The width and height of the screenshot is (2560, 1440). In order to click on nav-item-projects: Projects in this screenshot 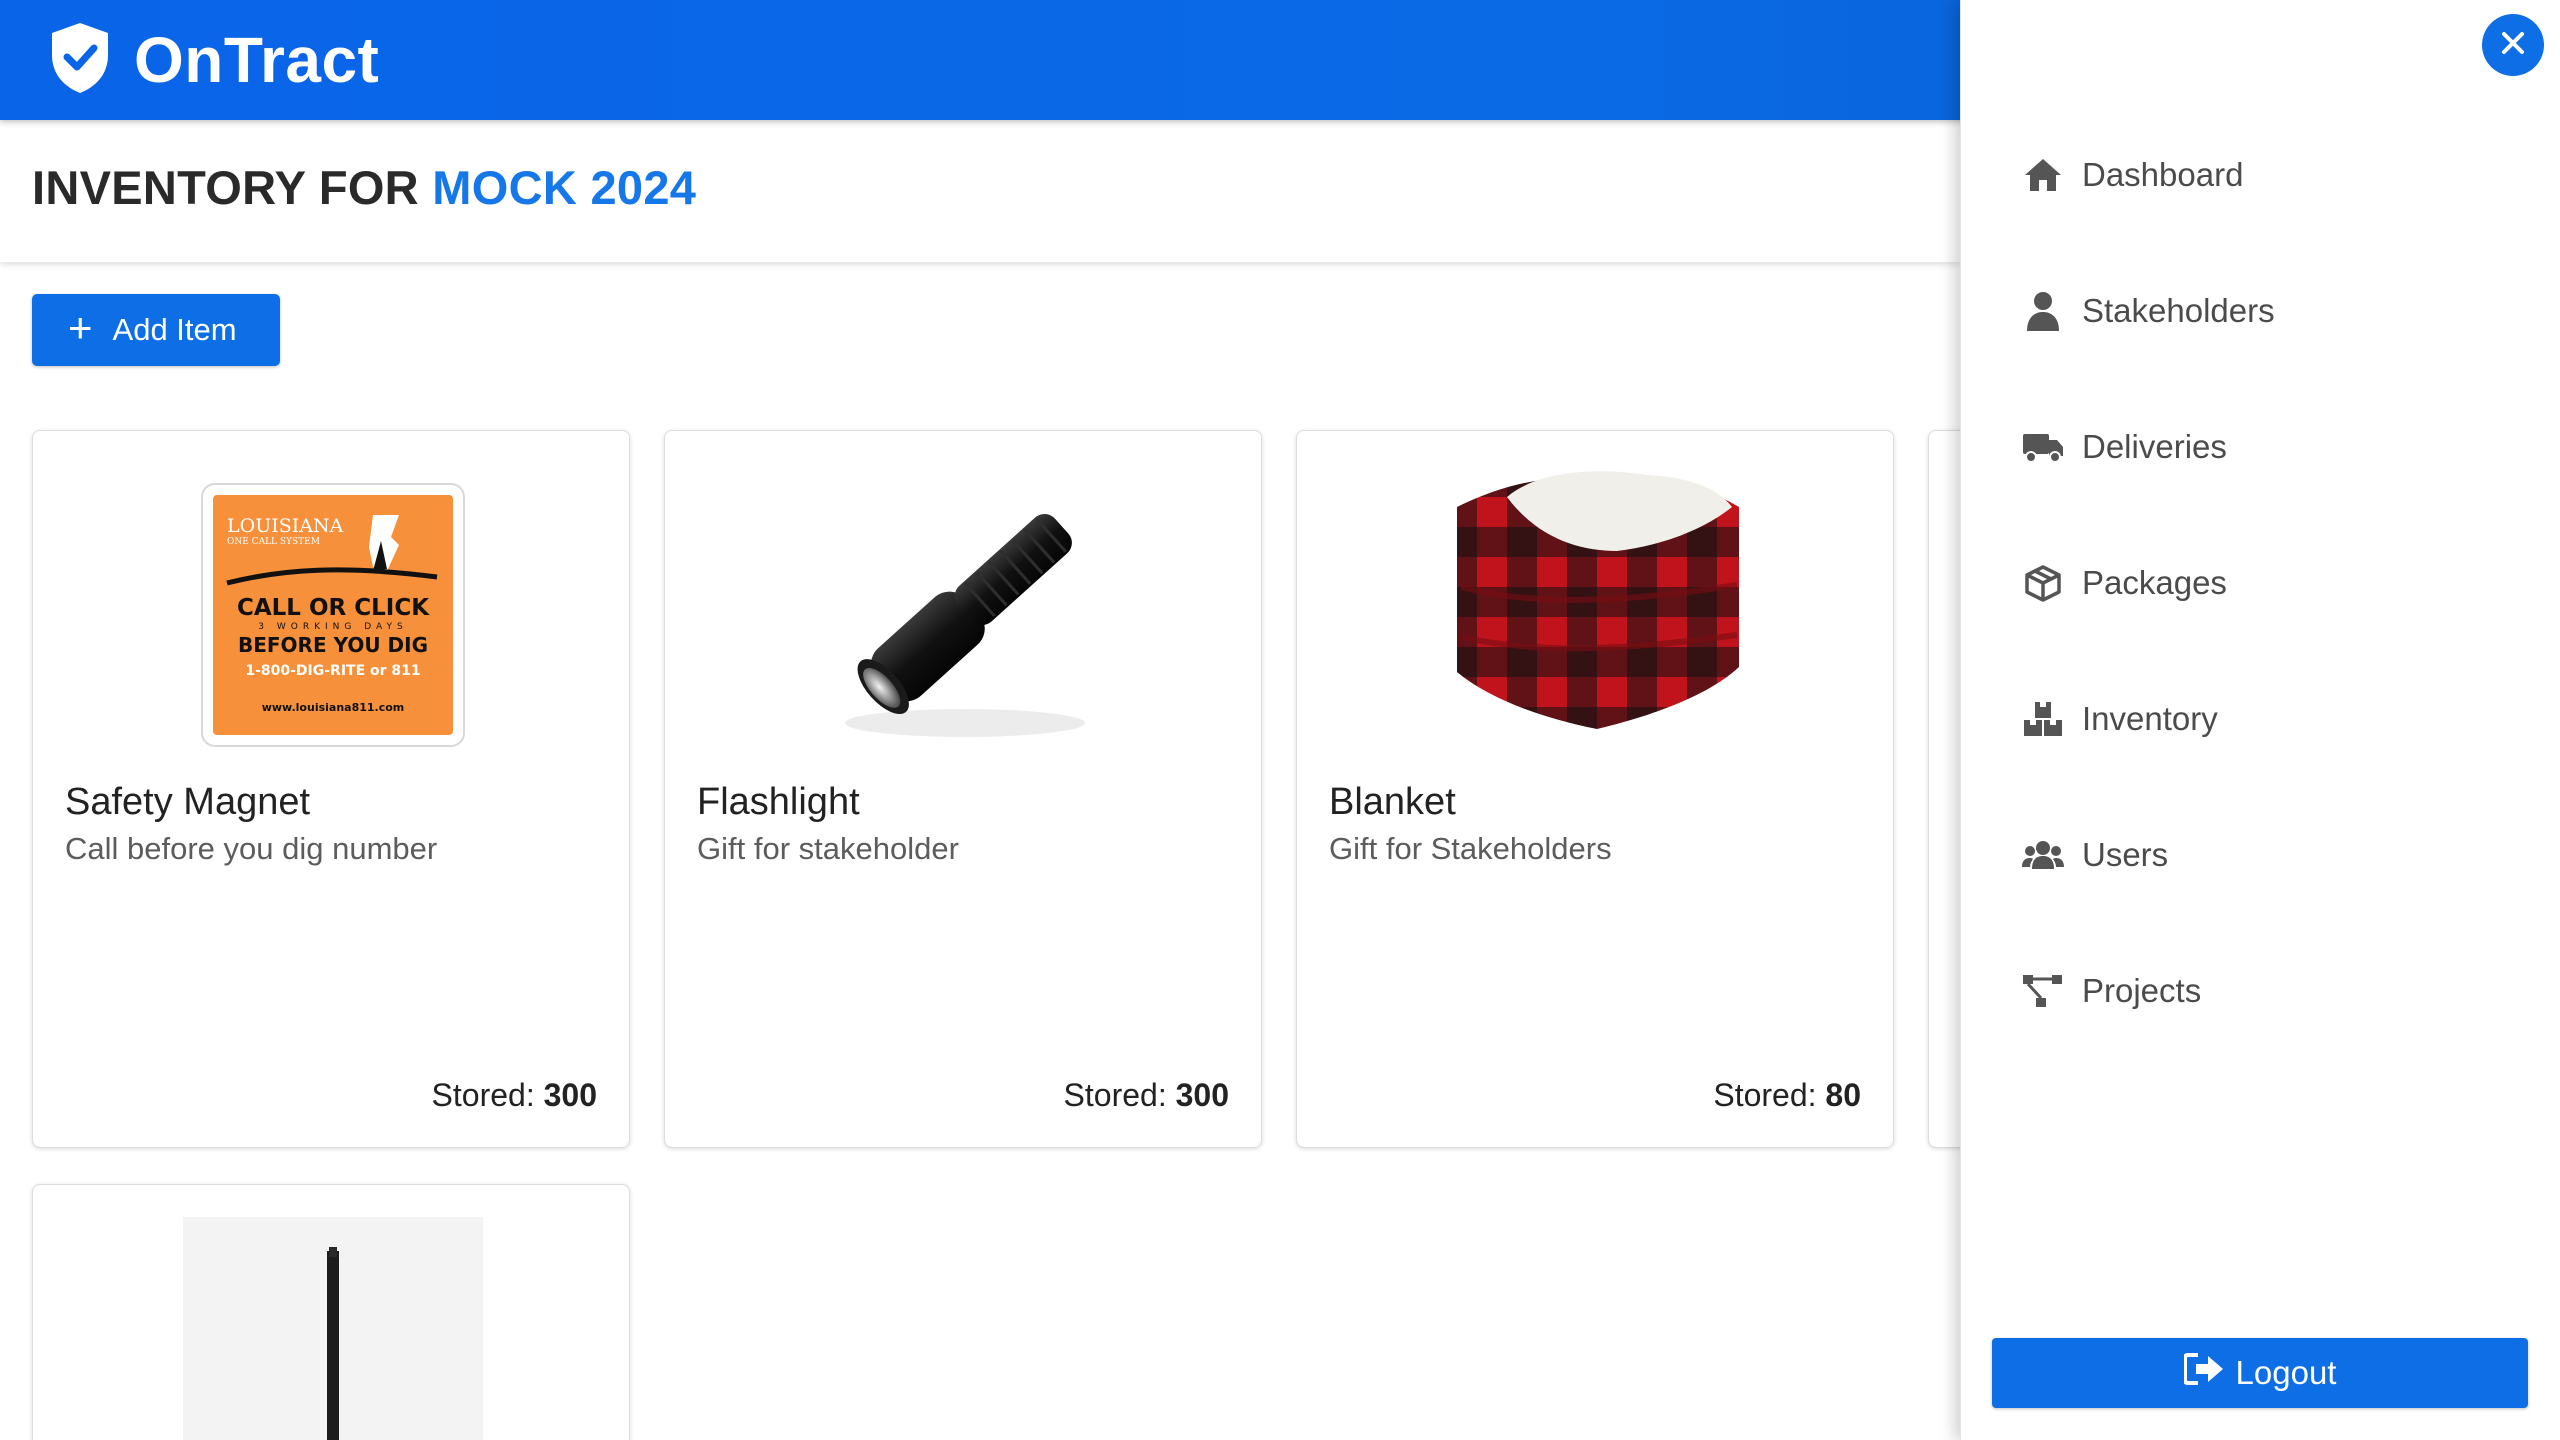, I will do `click(2262, 991)`.